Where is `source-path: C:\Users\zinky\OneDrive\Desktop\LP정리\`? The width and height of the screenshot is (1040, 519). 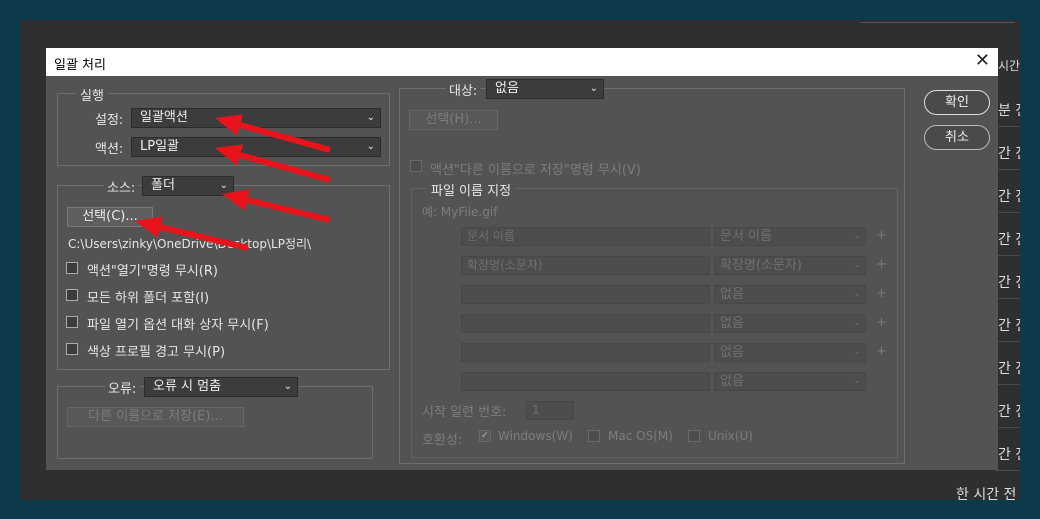 source-path: C:\Users\zinky\OneDrive\Desktop\LP정리\ is located at coordinates (190, 244).